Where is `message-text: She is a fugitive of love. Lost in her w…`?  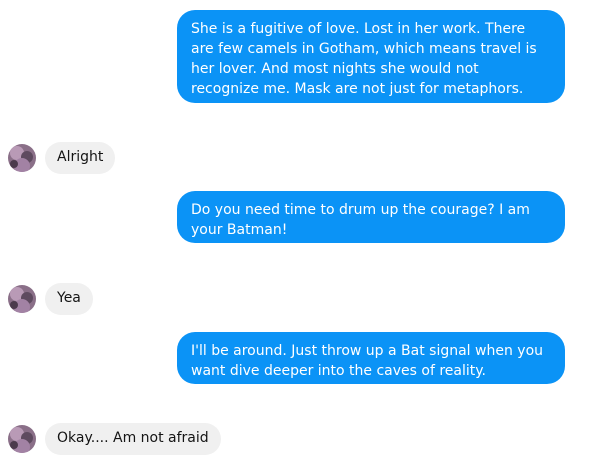 message-text: She is a fugitive of love. Lost in her w… is located at coordinates (364, 59).